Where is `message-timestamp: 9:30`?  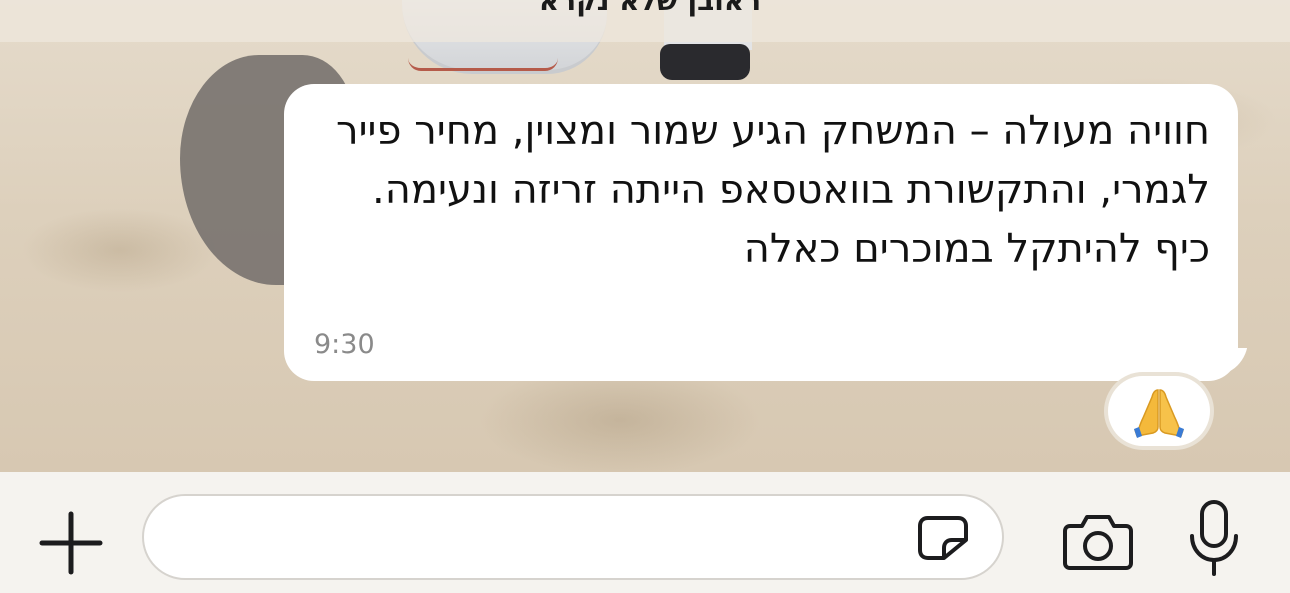 message-timestamp: 9:30 is located at coordinates (344, 344).